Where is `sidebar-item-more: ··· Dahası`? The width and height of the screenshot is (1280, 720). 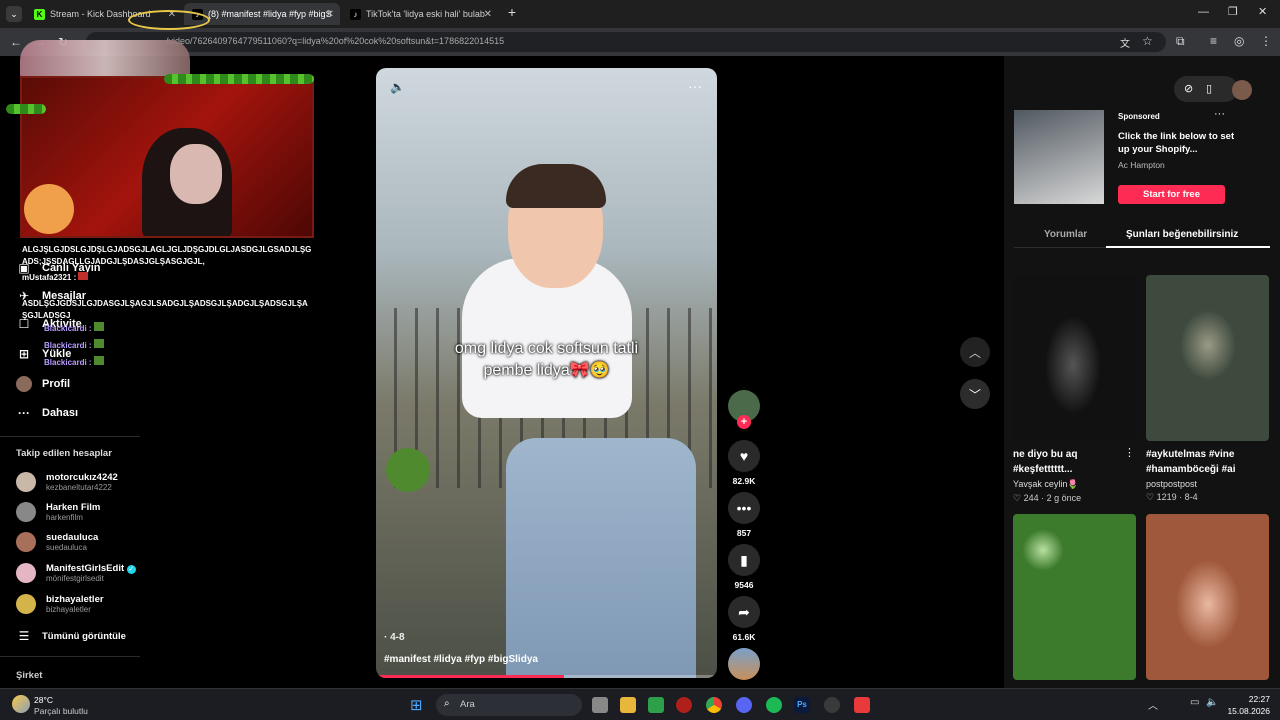
sidebar-item-more: ··· Dahası is located at coordinates (47, 413).